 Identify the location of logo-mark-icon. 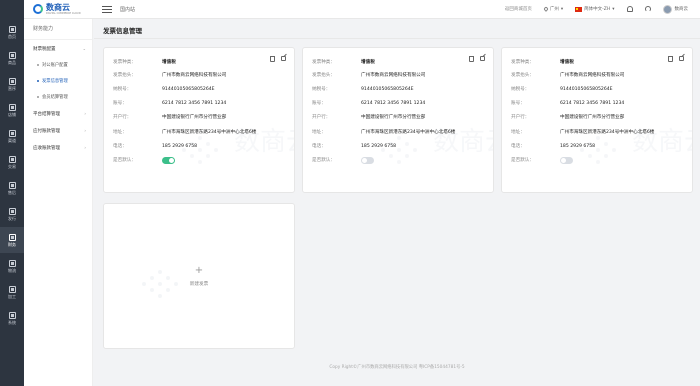
(38, 9).